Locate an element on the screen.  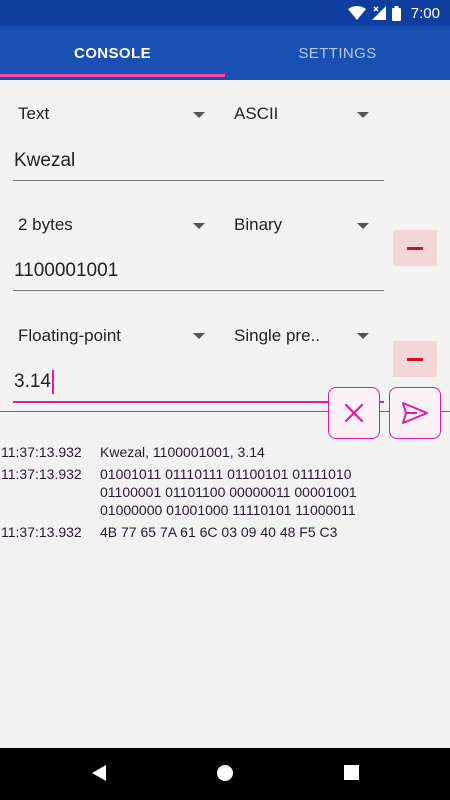
divider is located at coordinates (225, 411).